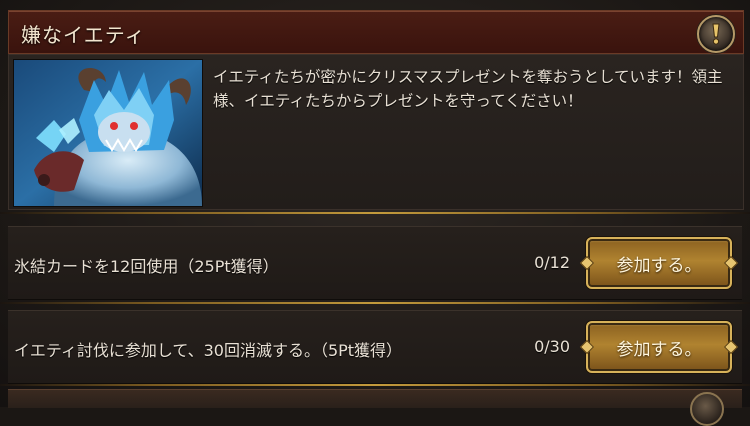  I want to click on next-event-header, so click(375, 407).